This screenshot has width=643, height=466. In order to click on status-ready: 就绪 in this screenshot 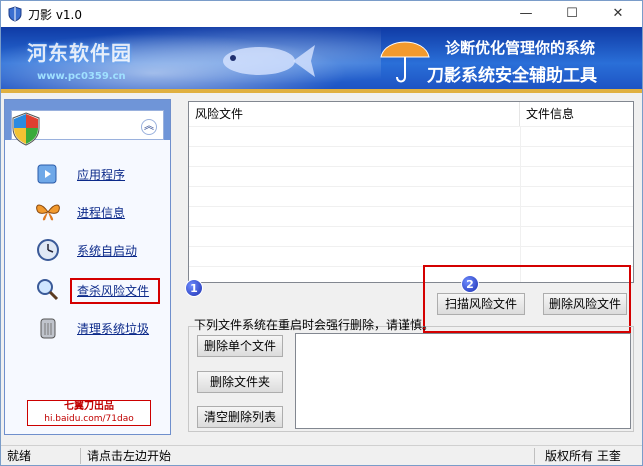, I will do `click(42, 456)`.